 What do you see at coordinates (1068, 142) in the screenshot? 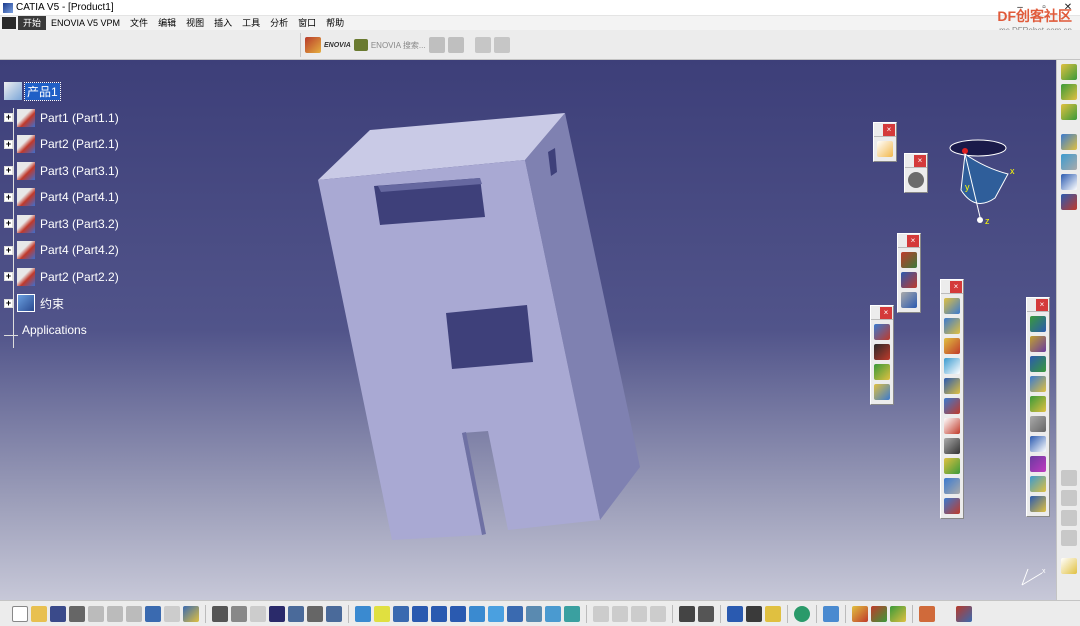
I see `catalog-icon` at bounding box center [1068, 142].